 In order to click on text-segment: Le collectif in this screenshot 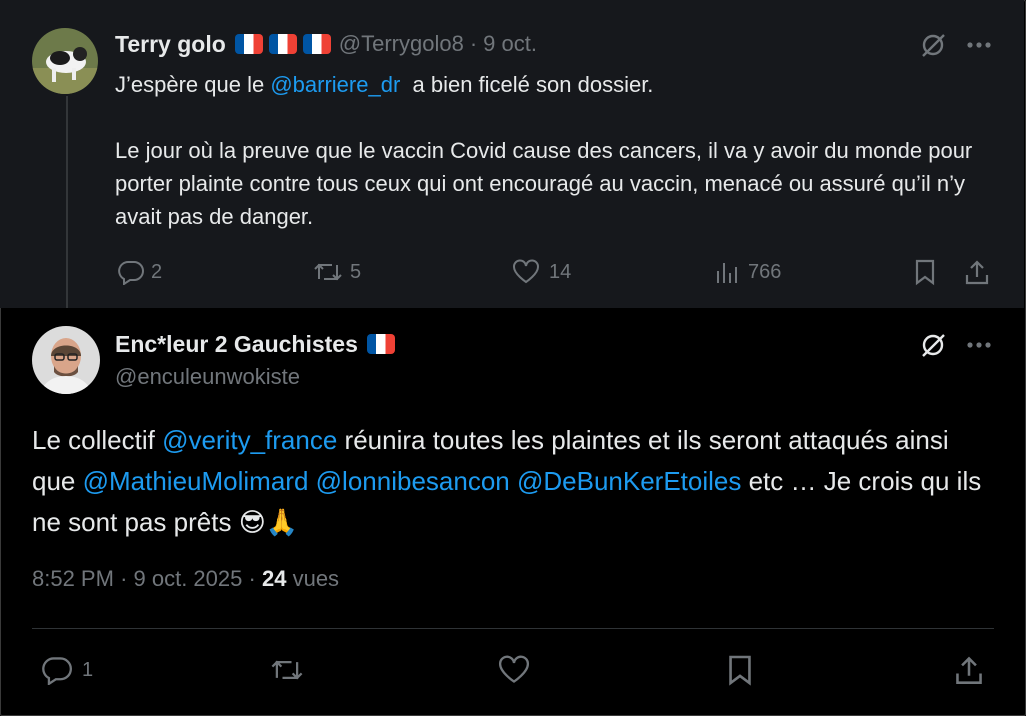, I will do `click(97, 440)`.